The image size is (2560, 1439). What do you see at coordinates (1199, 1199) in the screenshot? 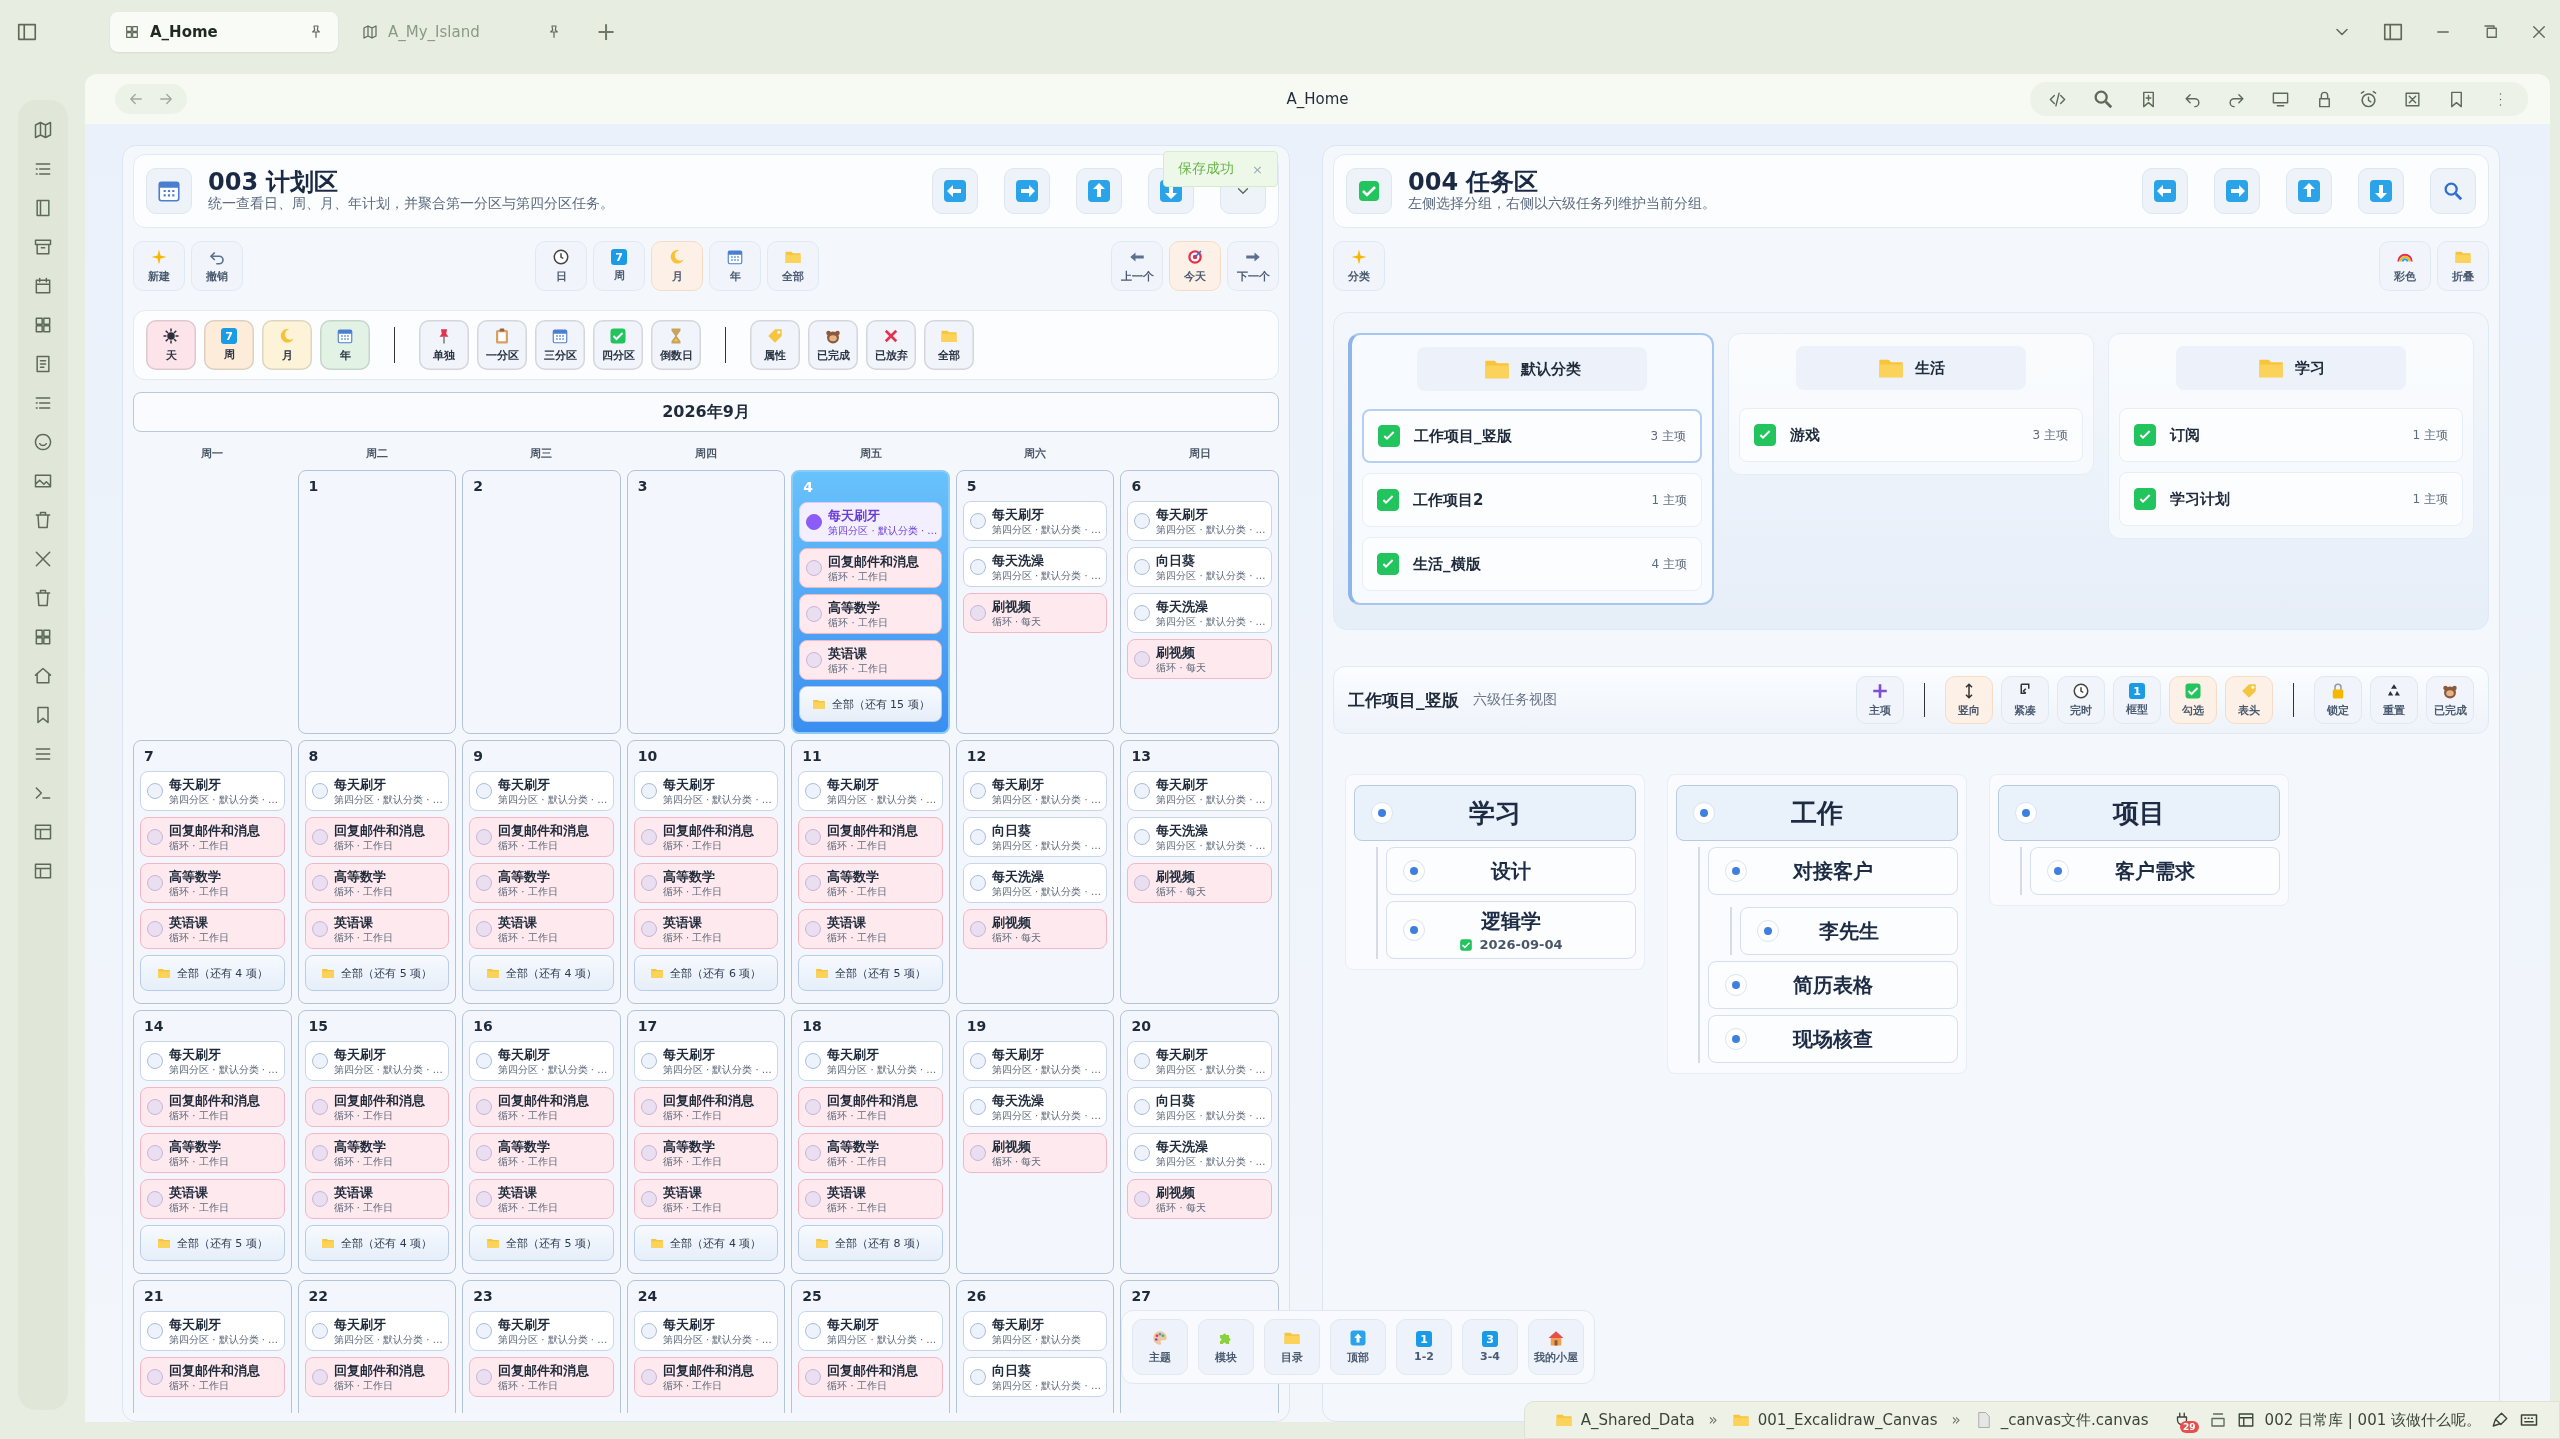
I see `task-card: 刷视频 循环 · 每天` at bounding box center [1199, 1199].